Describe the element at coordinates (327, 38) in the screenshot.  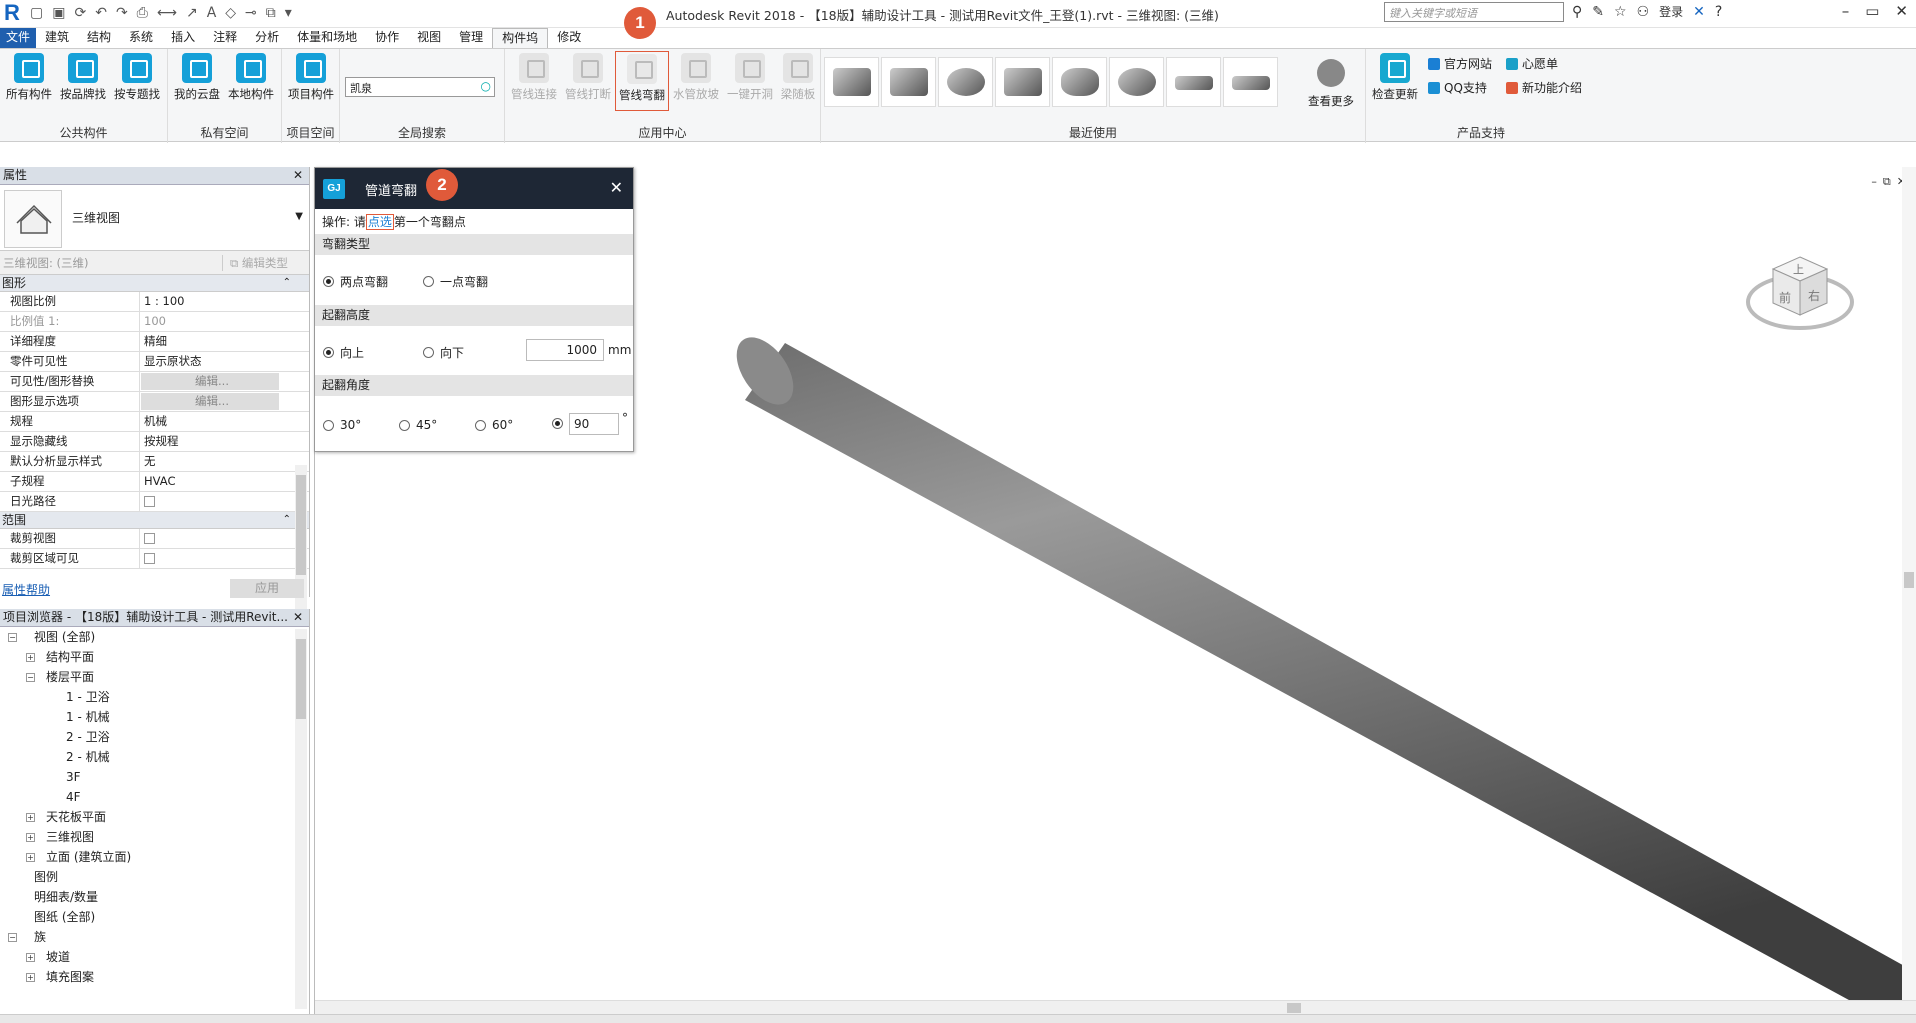
I see `tab-7: 体量和场地` at that location.